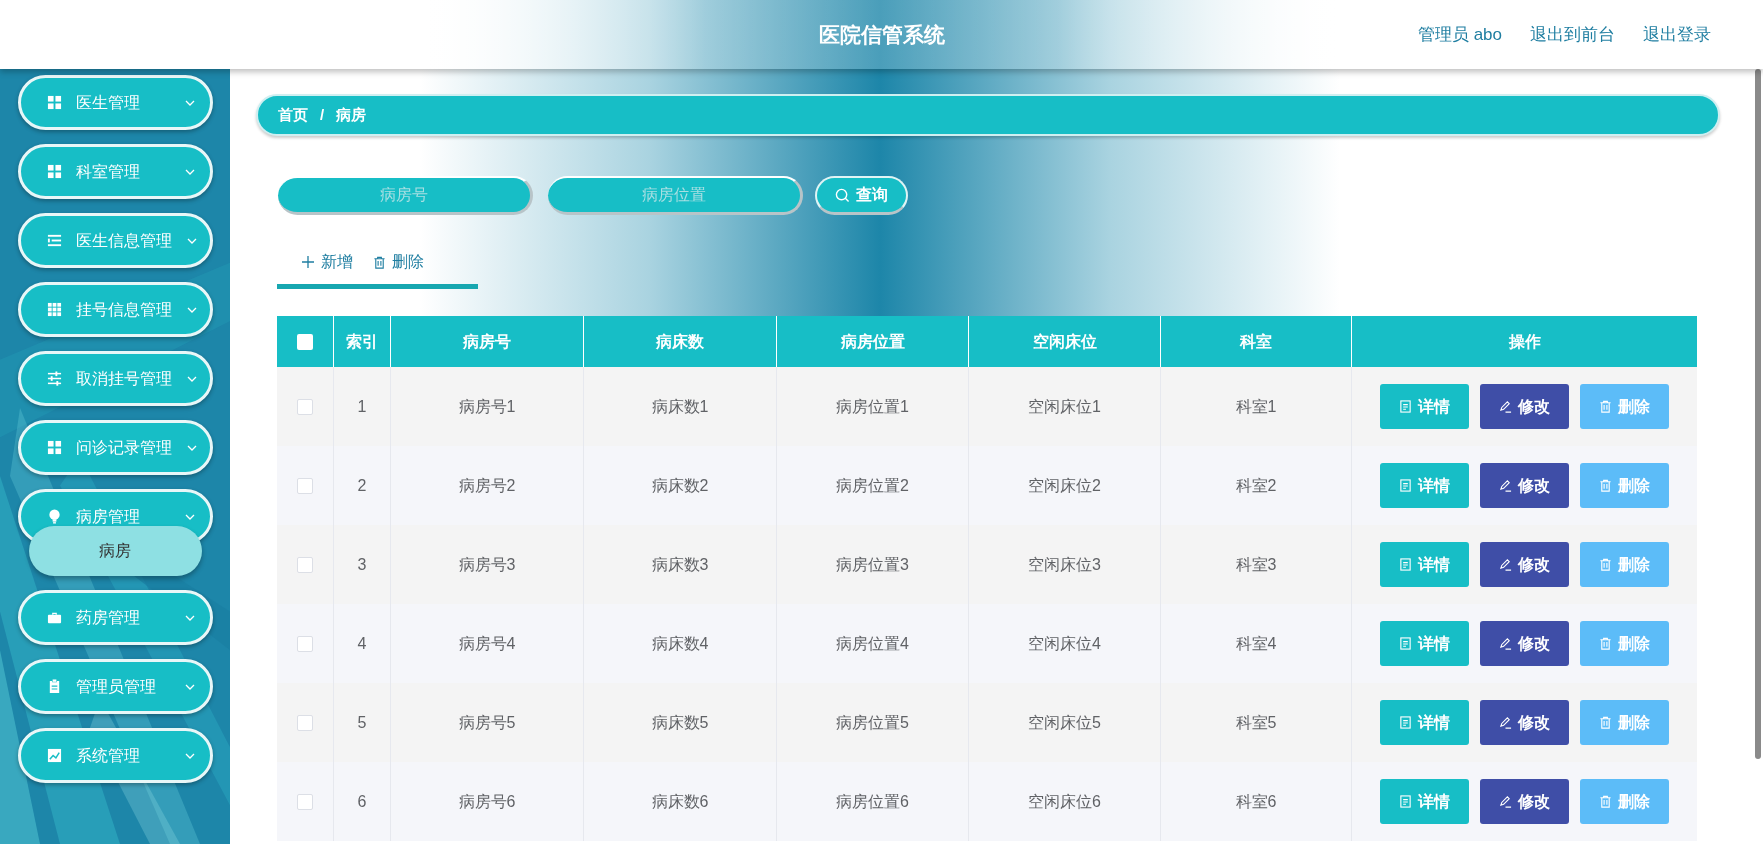 The height and width of the screenshot is (844, 1763). I want to click on table-cell-text: 病床数6, so click(680, 801).